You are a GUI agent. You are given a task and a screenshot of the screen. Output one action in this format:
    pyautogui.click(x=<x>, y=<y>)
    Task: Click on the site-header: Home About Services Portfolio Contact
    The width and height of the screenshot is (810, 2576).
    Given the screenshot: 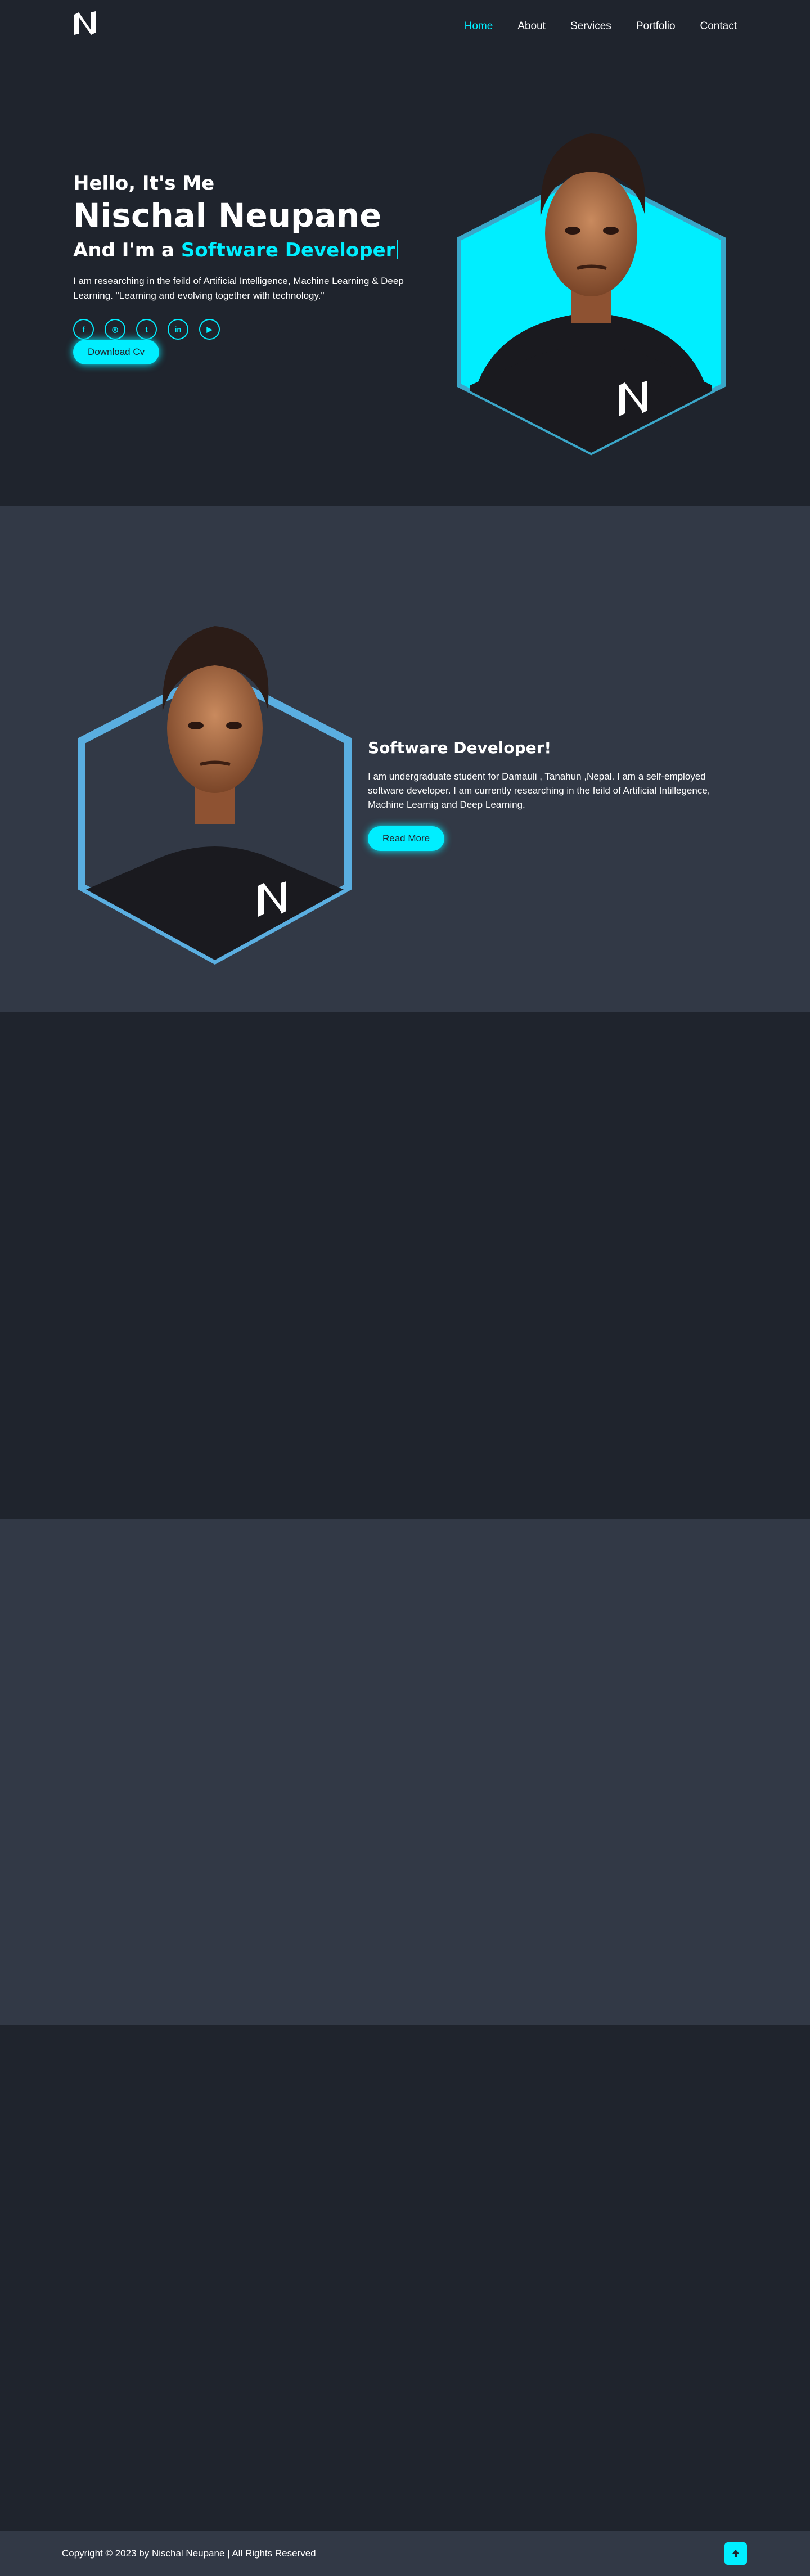 What is the action you would take?
    pyautogui.click(x=405, y=27)
    